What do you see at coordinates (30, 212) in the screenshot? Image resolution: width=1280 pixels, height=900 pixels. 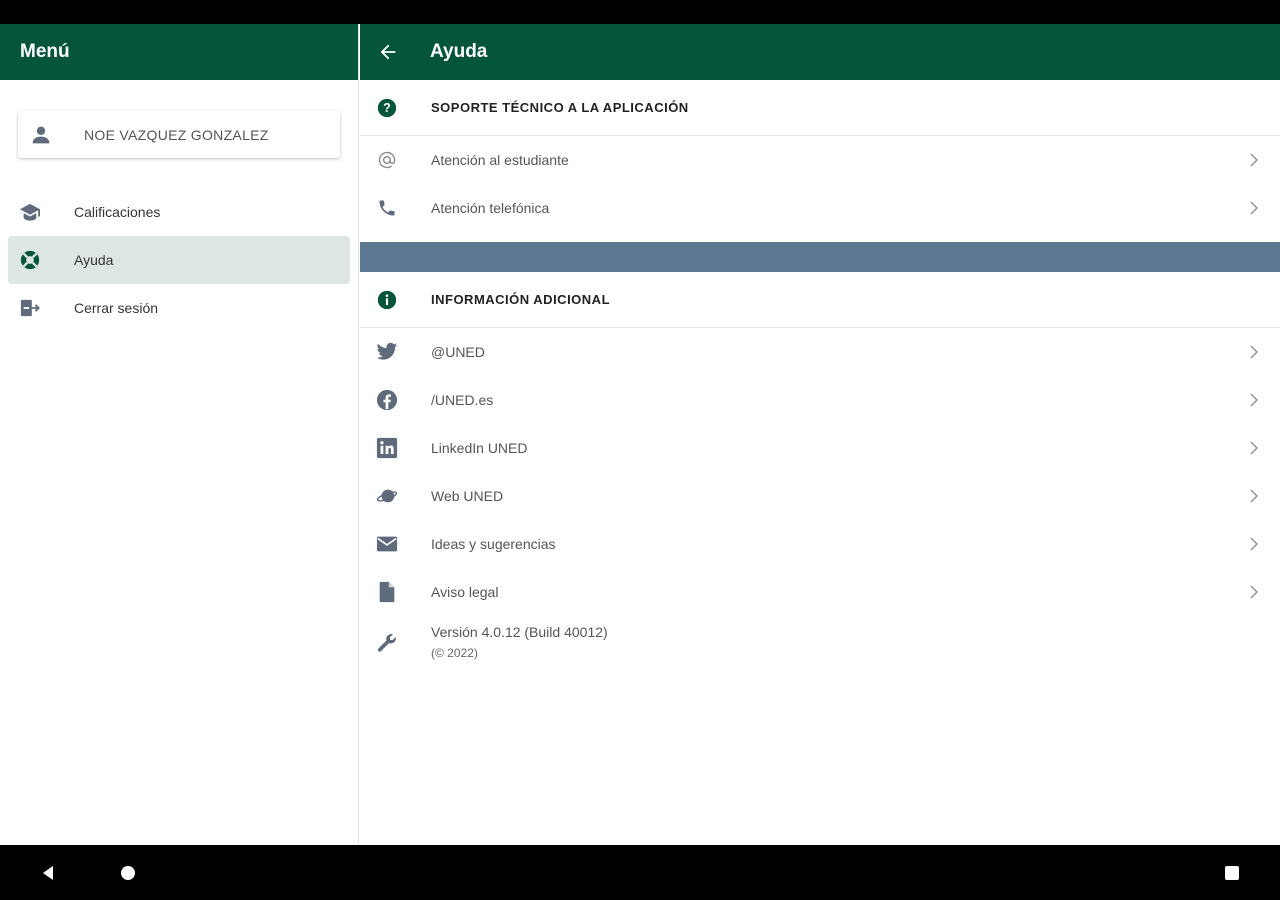 I see `graduation-cap-icon` at bounding box center [30, 212].